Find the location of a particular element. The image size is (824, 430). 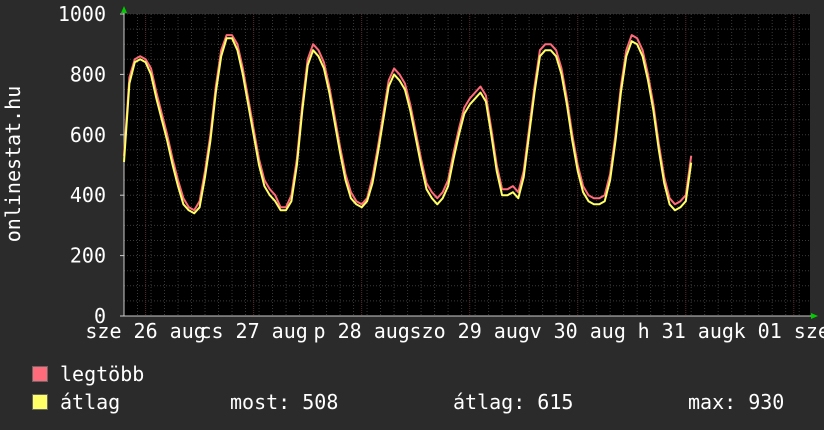

stat-max: max: 930 is located at coordinates (736, 402).